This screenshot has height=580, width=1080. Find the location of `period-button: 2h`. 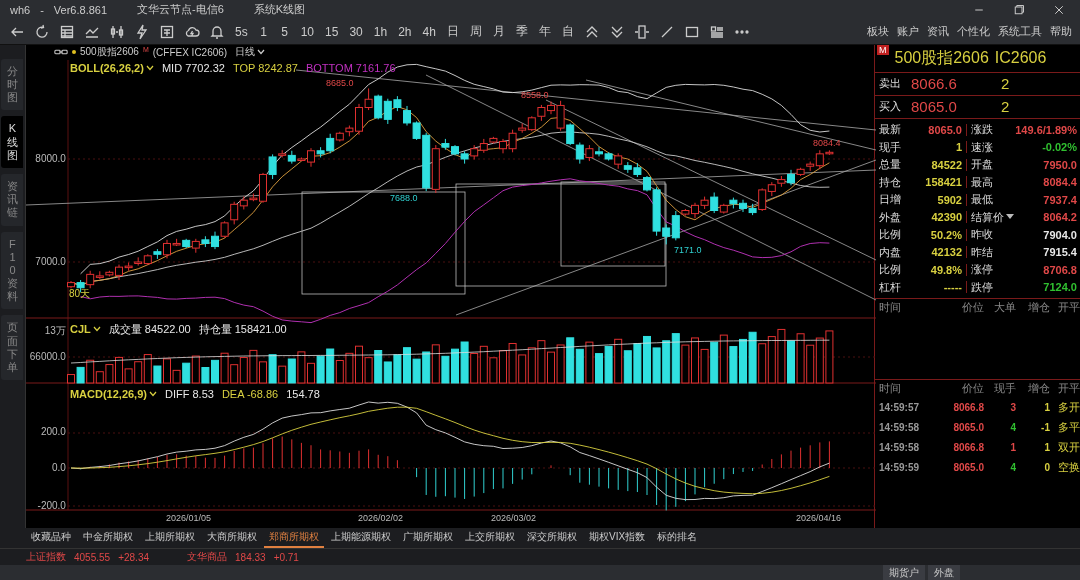

period-button: 2h is located at coordinates (405, 31).